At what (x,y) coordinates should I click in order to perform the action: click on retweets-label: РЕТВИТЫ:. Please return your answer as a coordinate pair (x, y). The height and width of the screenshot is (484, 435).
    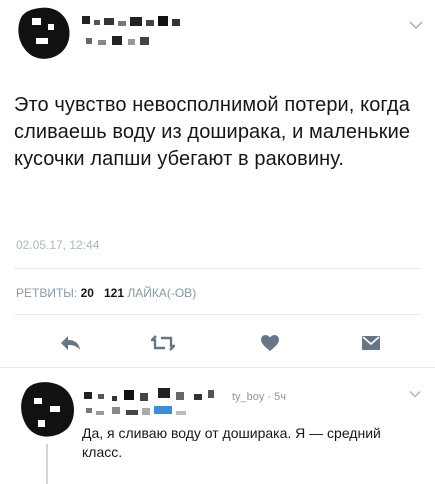
    Looking at the image, I should click on (46, 293).